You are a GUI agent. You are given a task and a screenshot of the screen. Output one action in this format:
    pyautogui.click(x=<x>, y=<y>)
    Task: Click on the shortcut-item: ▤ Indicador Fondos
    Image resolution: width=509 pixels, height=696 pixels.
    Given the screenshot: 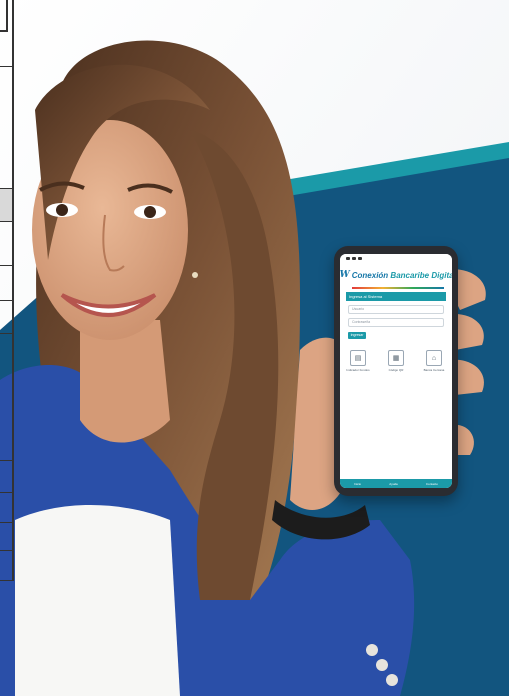 What is the action you would take?
    pyautogui.click(x=358, y=361)
    